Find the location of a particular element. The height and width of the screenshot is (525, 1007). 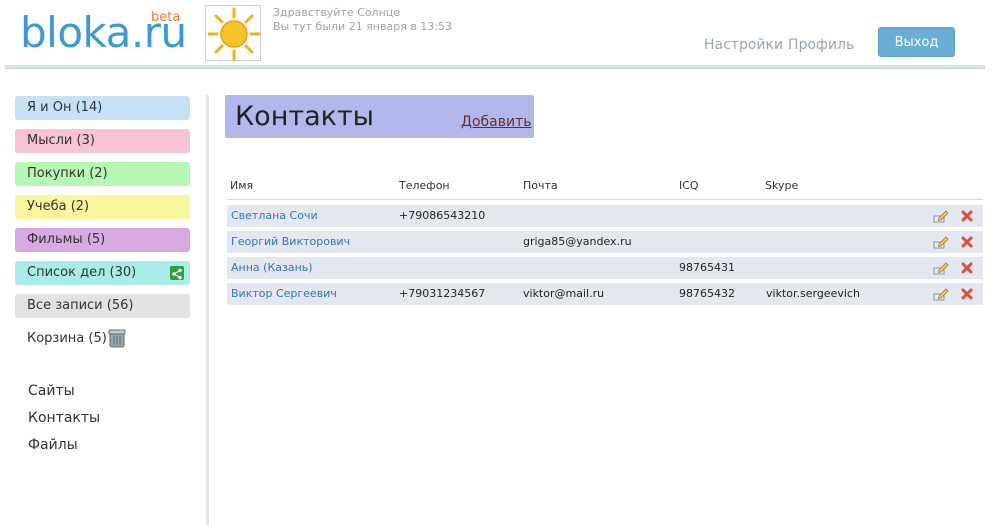

table-row: Светлана Сочи +79086543210 is located at coordinates (605, 216).